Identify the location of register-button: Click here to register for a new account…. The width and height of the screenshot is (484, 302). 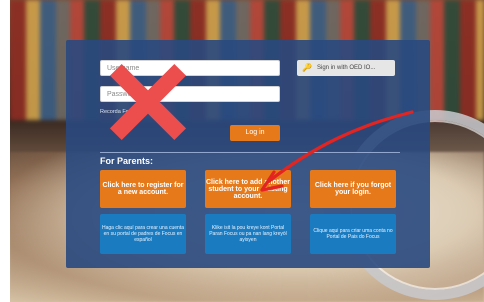
(143, 189).